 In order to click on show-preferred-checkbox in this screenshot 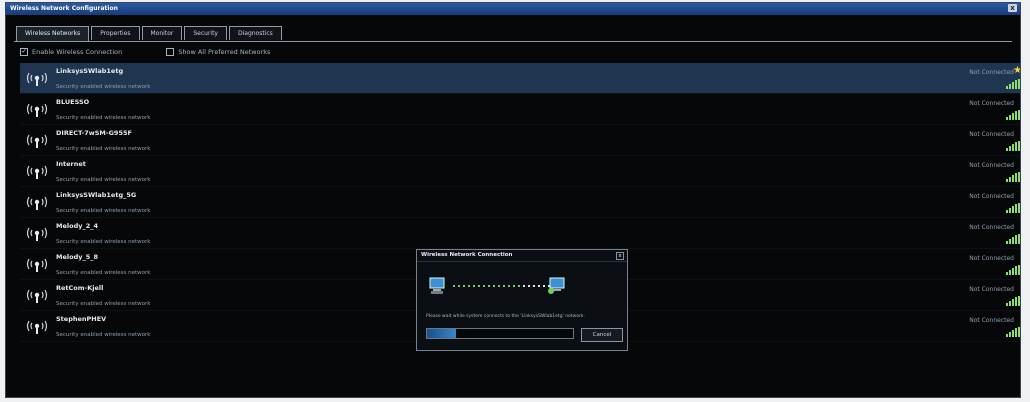, I will do `click(170, 52)`.